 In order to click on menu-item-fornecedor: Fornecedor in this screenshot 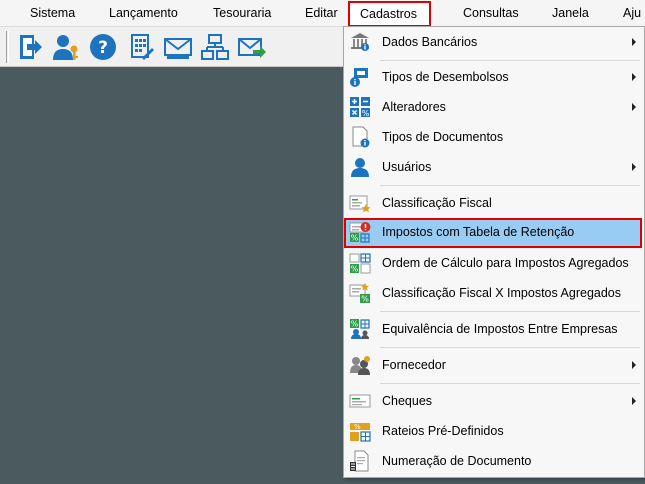, I will do `click(494, 365)`.